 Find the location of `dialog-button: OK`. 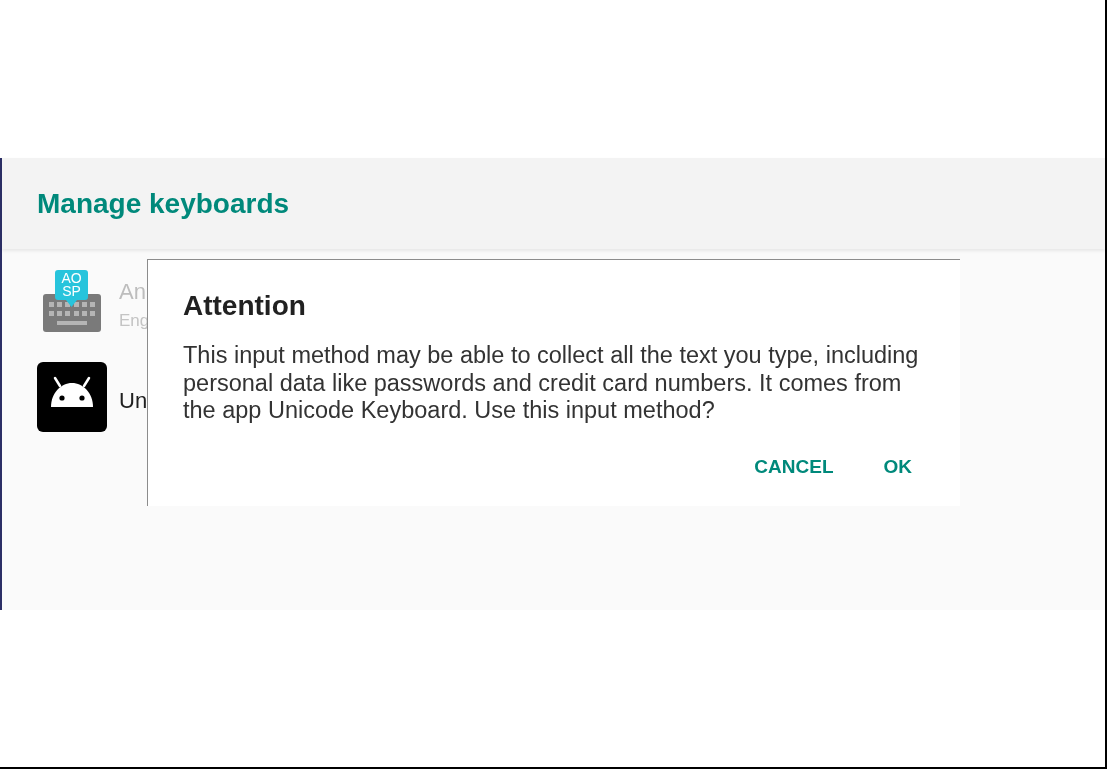

dialog-button: OK is located at coordinates (897, 467).